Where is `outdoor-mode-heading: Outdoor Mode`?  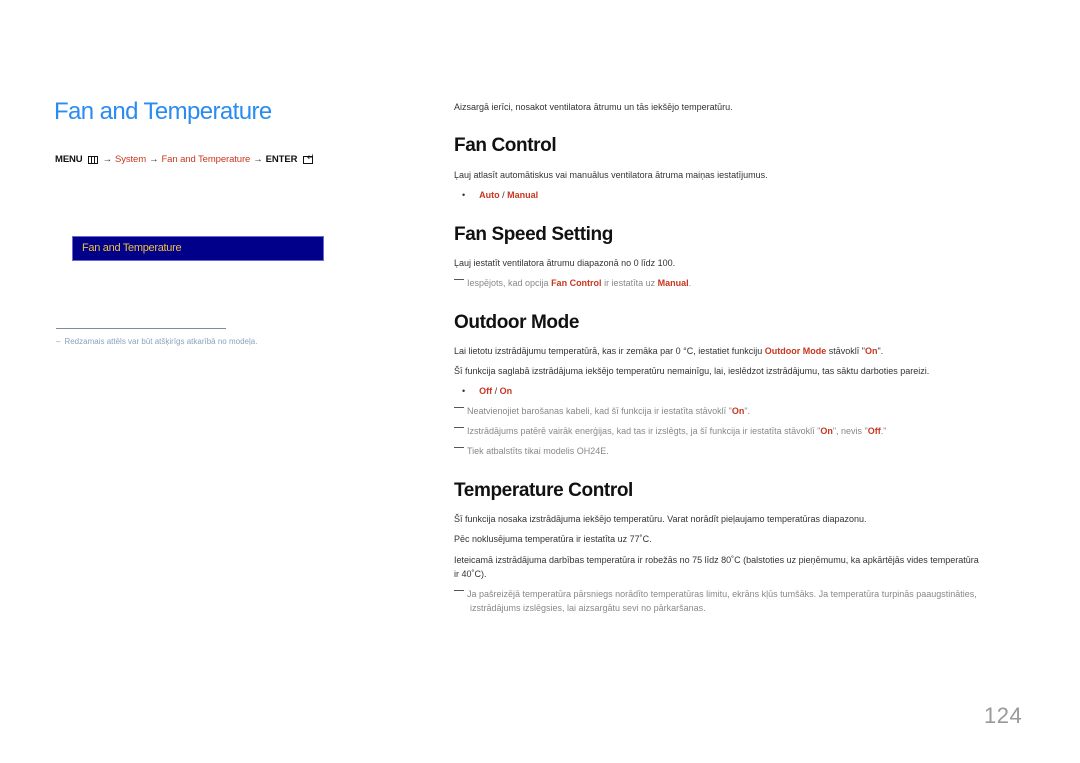
outdoor-mode-heading: Outdoor Mode is located at coordinates (517, 322).